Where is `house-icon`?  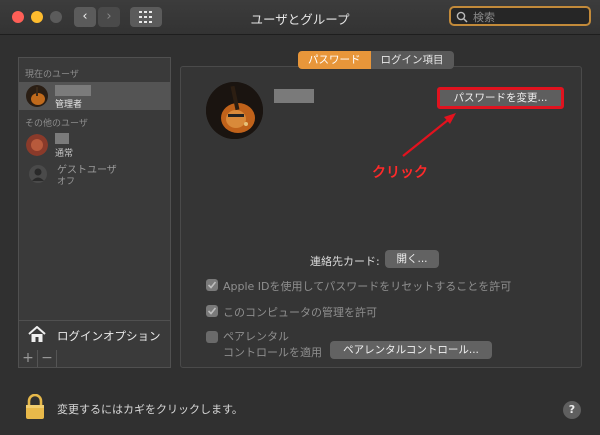
house-icon is located at coordinates (37, 334).